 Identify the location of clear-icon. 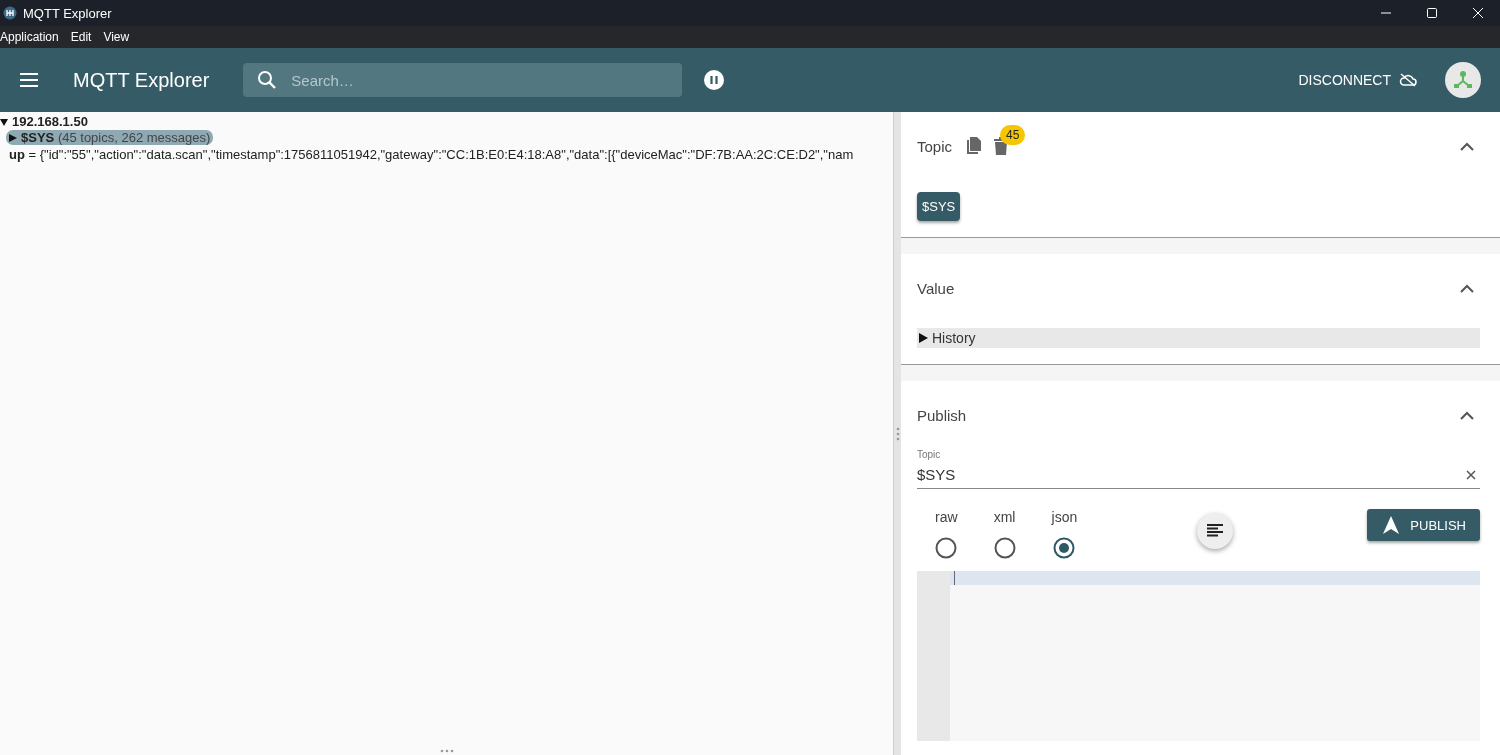
(1471, 474).